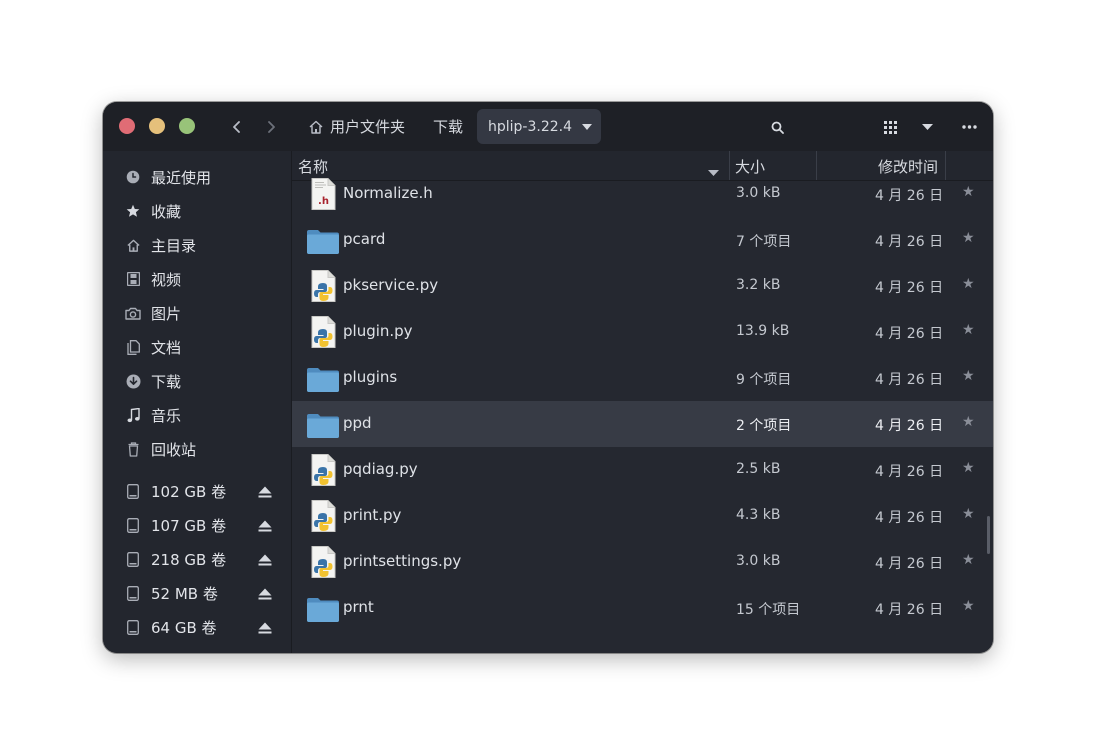 The height and width of the screenshot is (756, 1096). What do you see at coordinates (166, 313) in the screenshot?
I see `sidebar-item-label: 图片` at bounding box center [166, 313].